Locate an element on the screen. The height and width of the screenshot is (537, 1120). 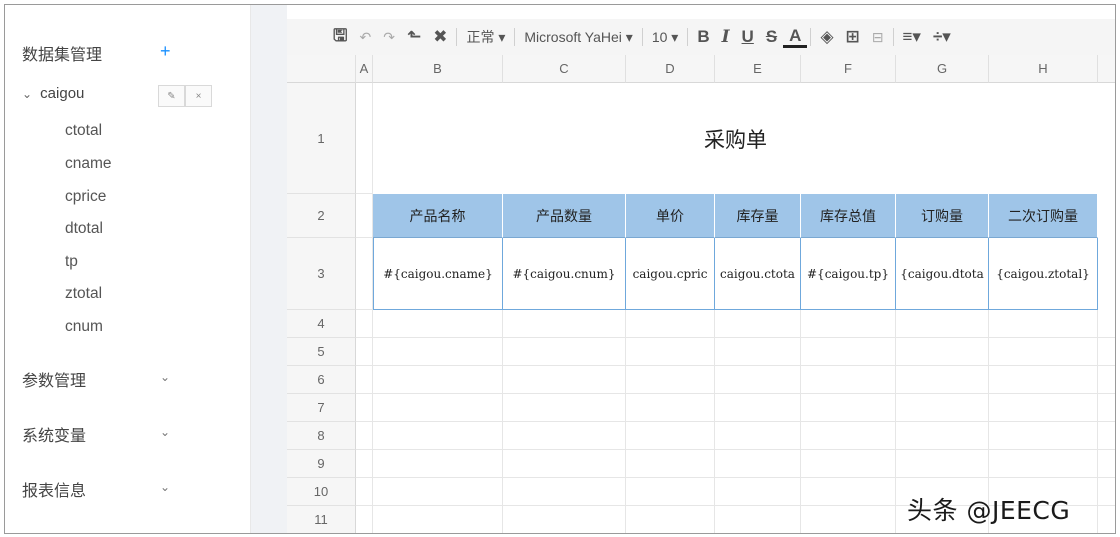
strikethrough-icon: S is located at coordinates (771, 37).